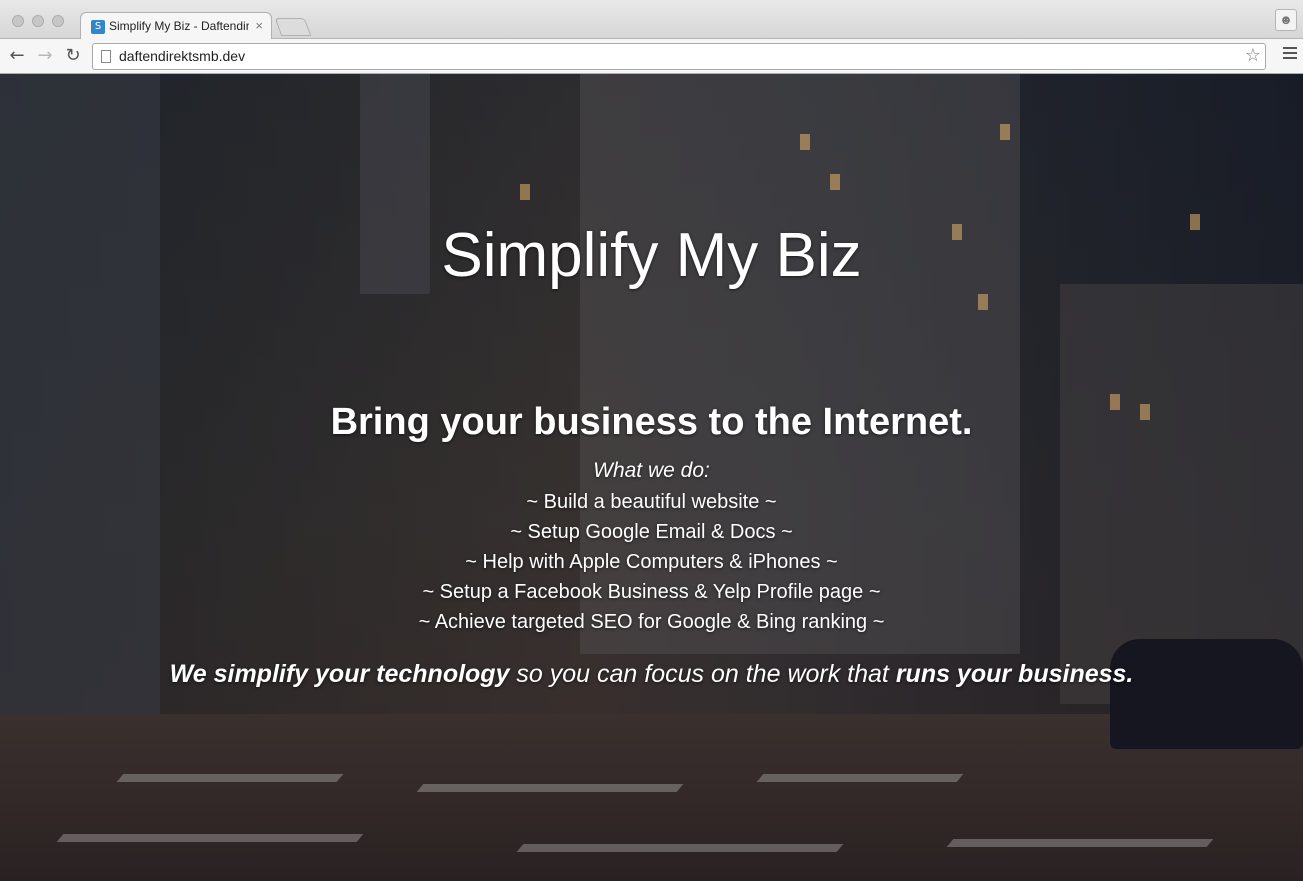  I want to click on browser-tab-active: S Simplify My Biz - Daftendirektsmb ×, so click(176, 26).